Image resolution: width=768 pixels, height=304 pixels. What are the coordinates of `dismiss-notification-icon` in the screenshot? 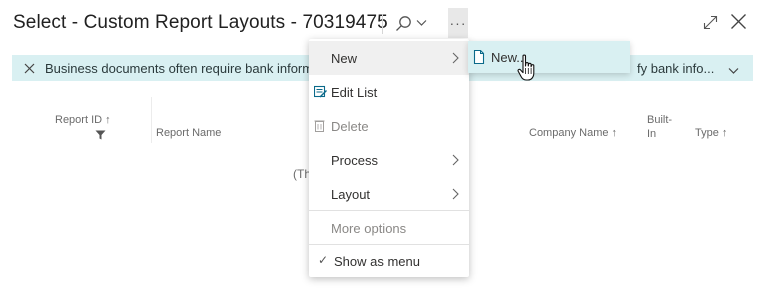 It's located at (29, 68).